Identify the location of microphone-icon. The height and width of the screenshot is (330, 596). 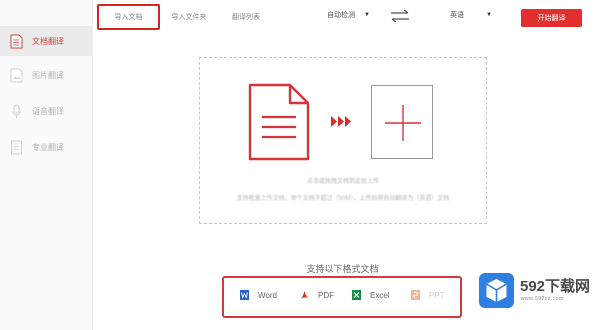
(16, 111).